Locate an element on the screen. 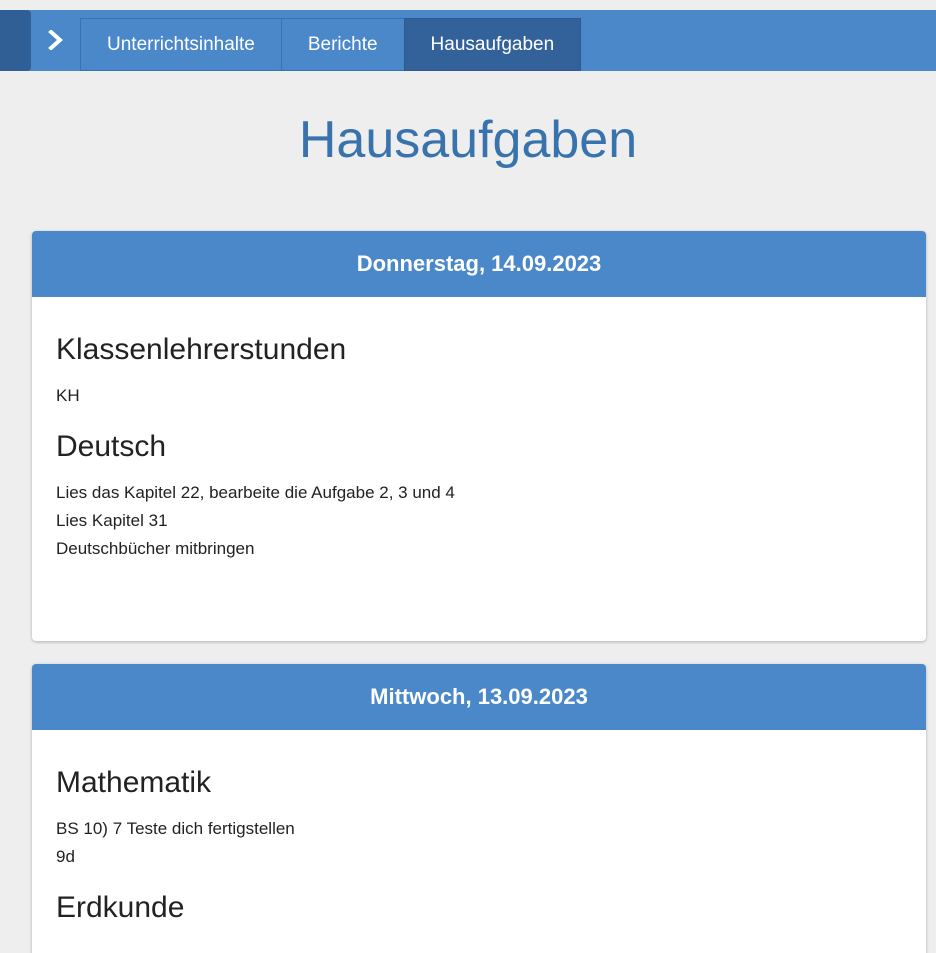 The height and width of the screenshot is (953, 936). sidebar-toggle-edge is located at coordinates (15, 40).